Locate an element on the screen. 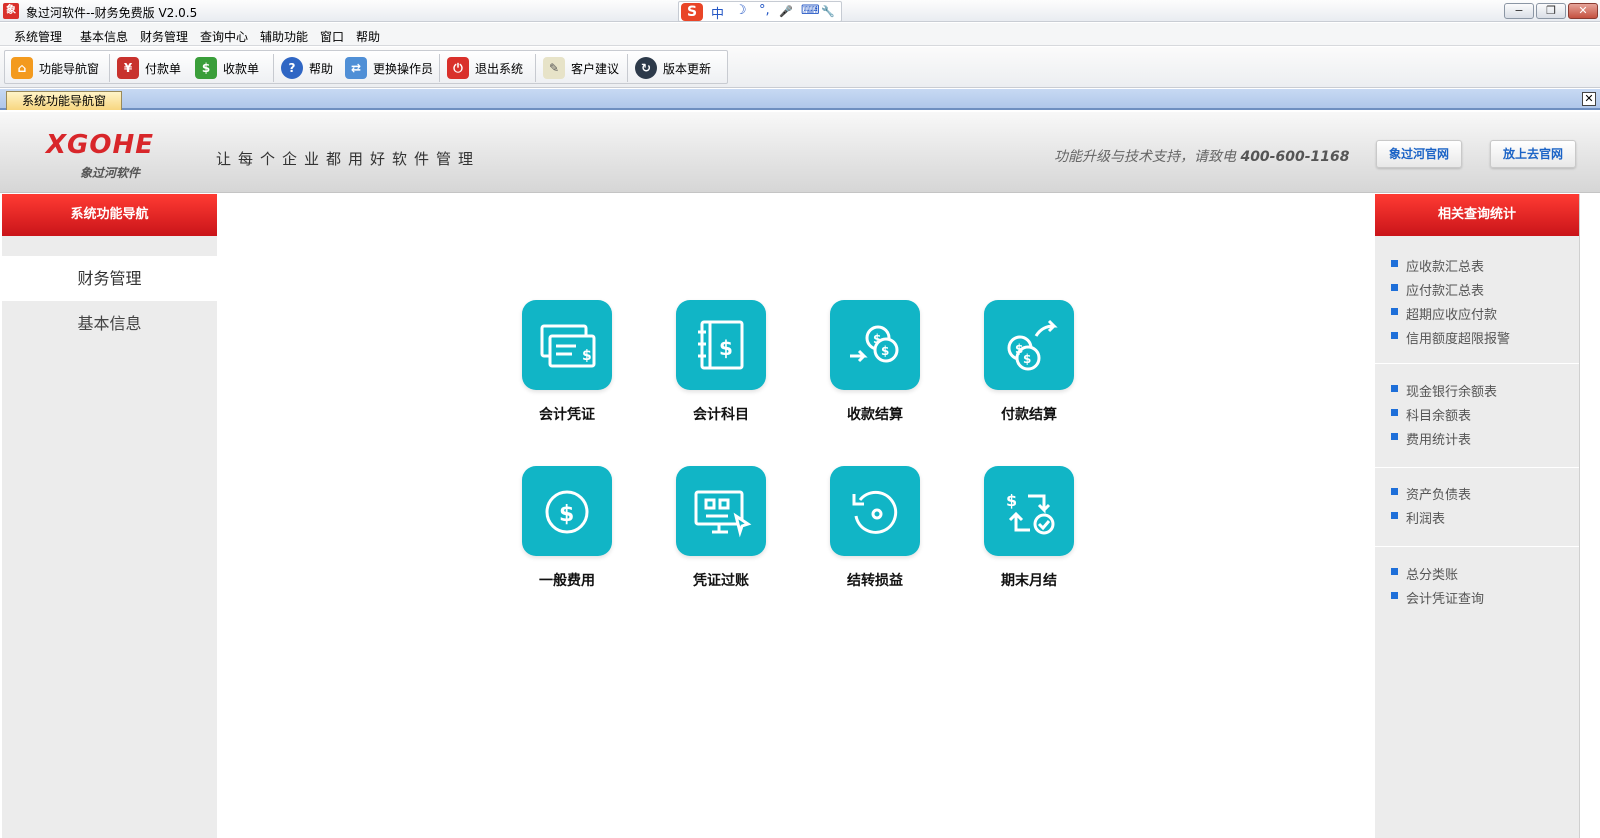 The image size is (1600, 838). ime-voice-icon: 🎤 is located at coordinates (786, 11).